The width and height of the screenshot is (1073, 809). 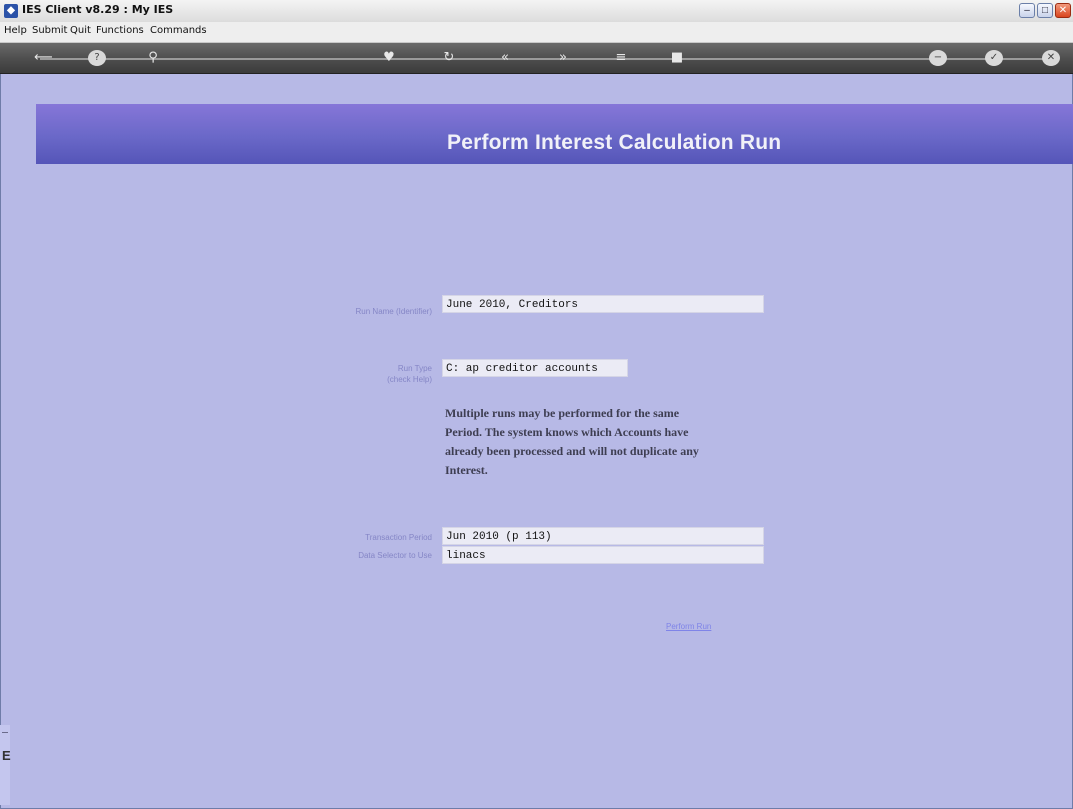 What do you see at coordinates (603, 555) in the screenshot?
I see `data-selector-field: linacs` at bounding box center [603, 555].